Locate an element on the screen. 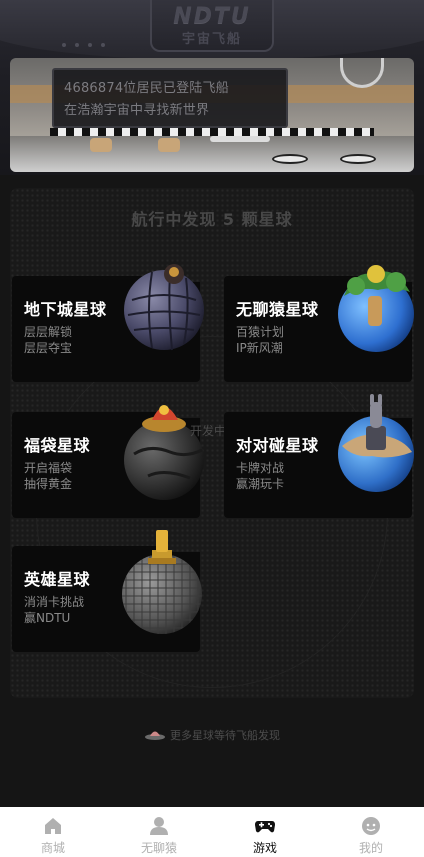 This screenshot has height=857, width=424. rabbit-planet-icon is located at coordinates (375, 443).